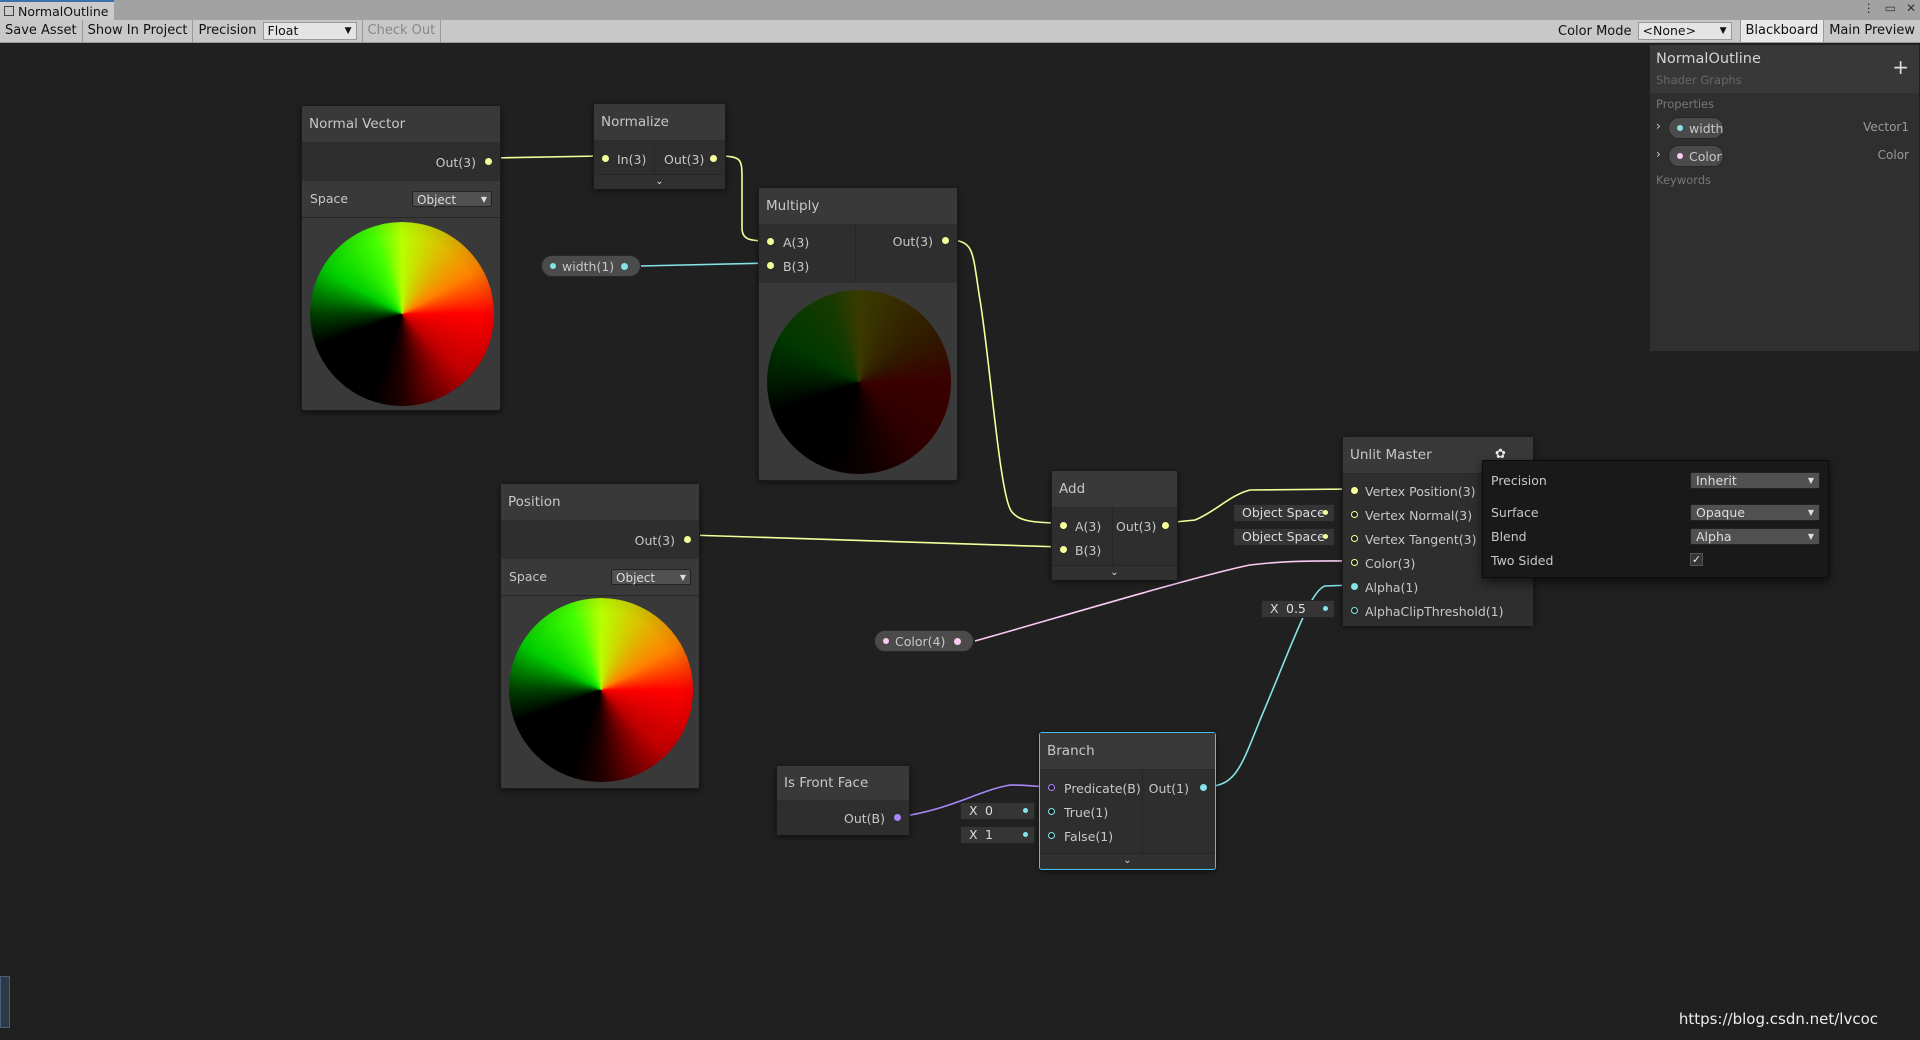 The height and width of the screenshot is (1040, 1920). Describe the element at coordinates (1354, 538) in the screenshot. I see `input-port-vertex-tangent` at that location.